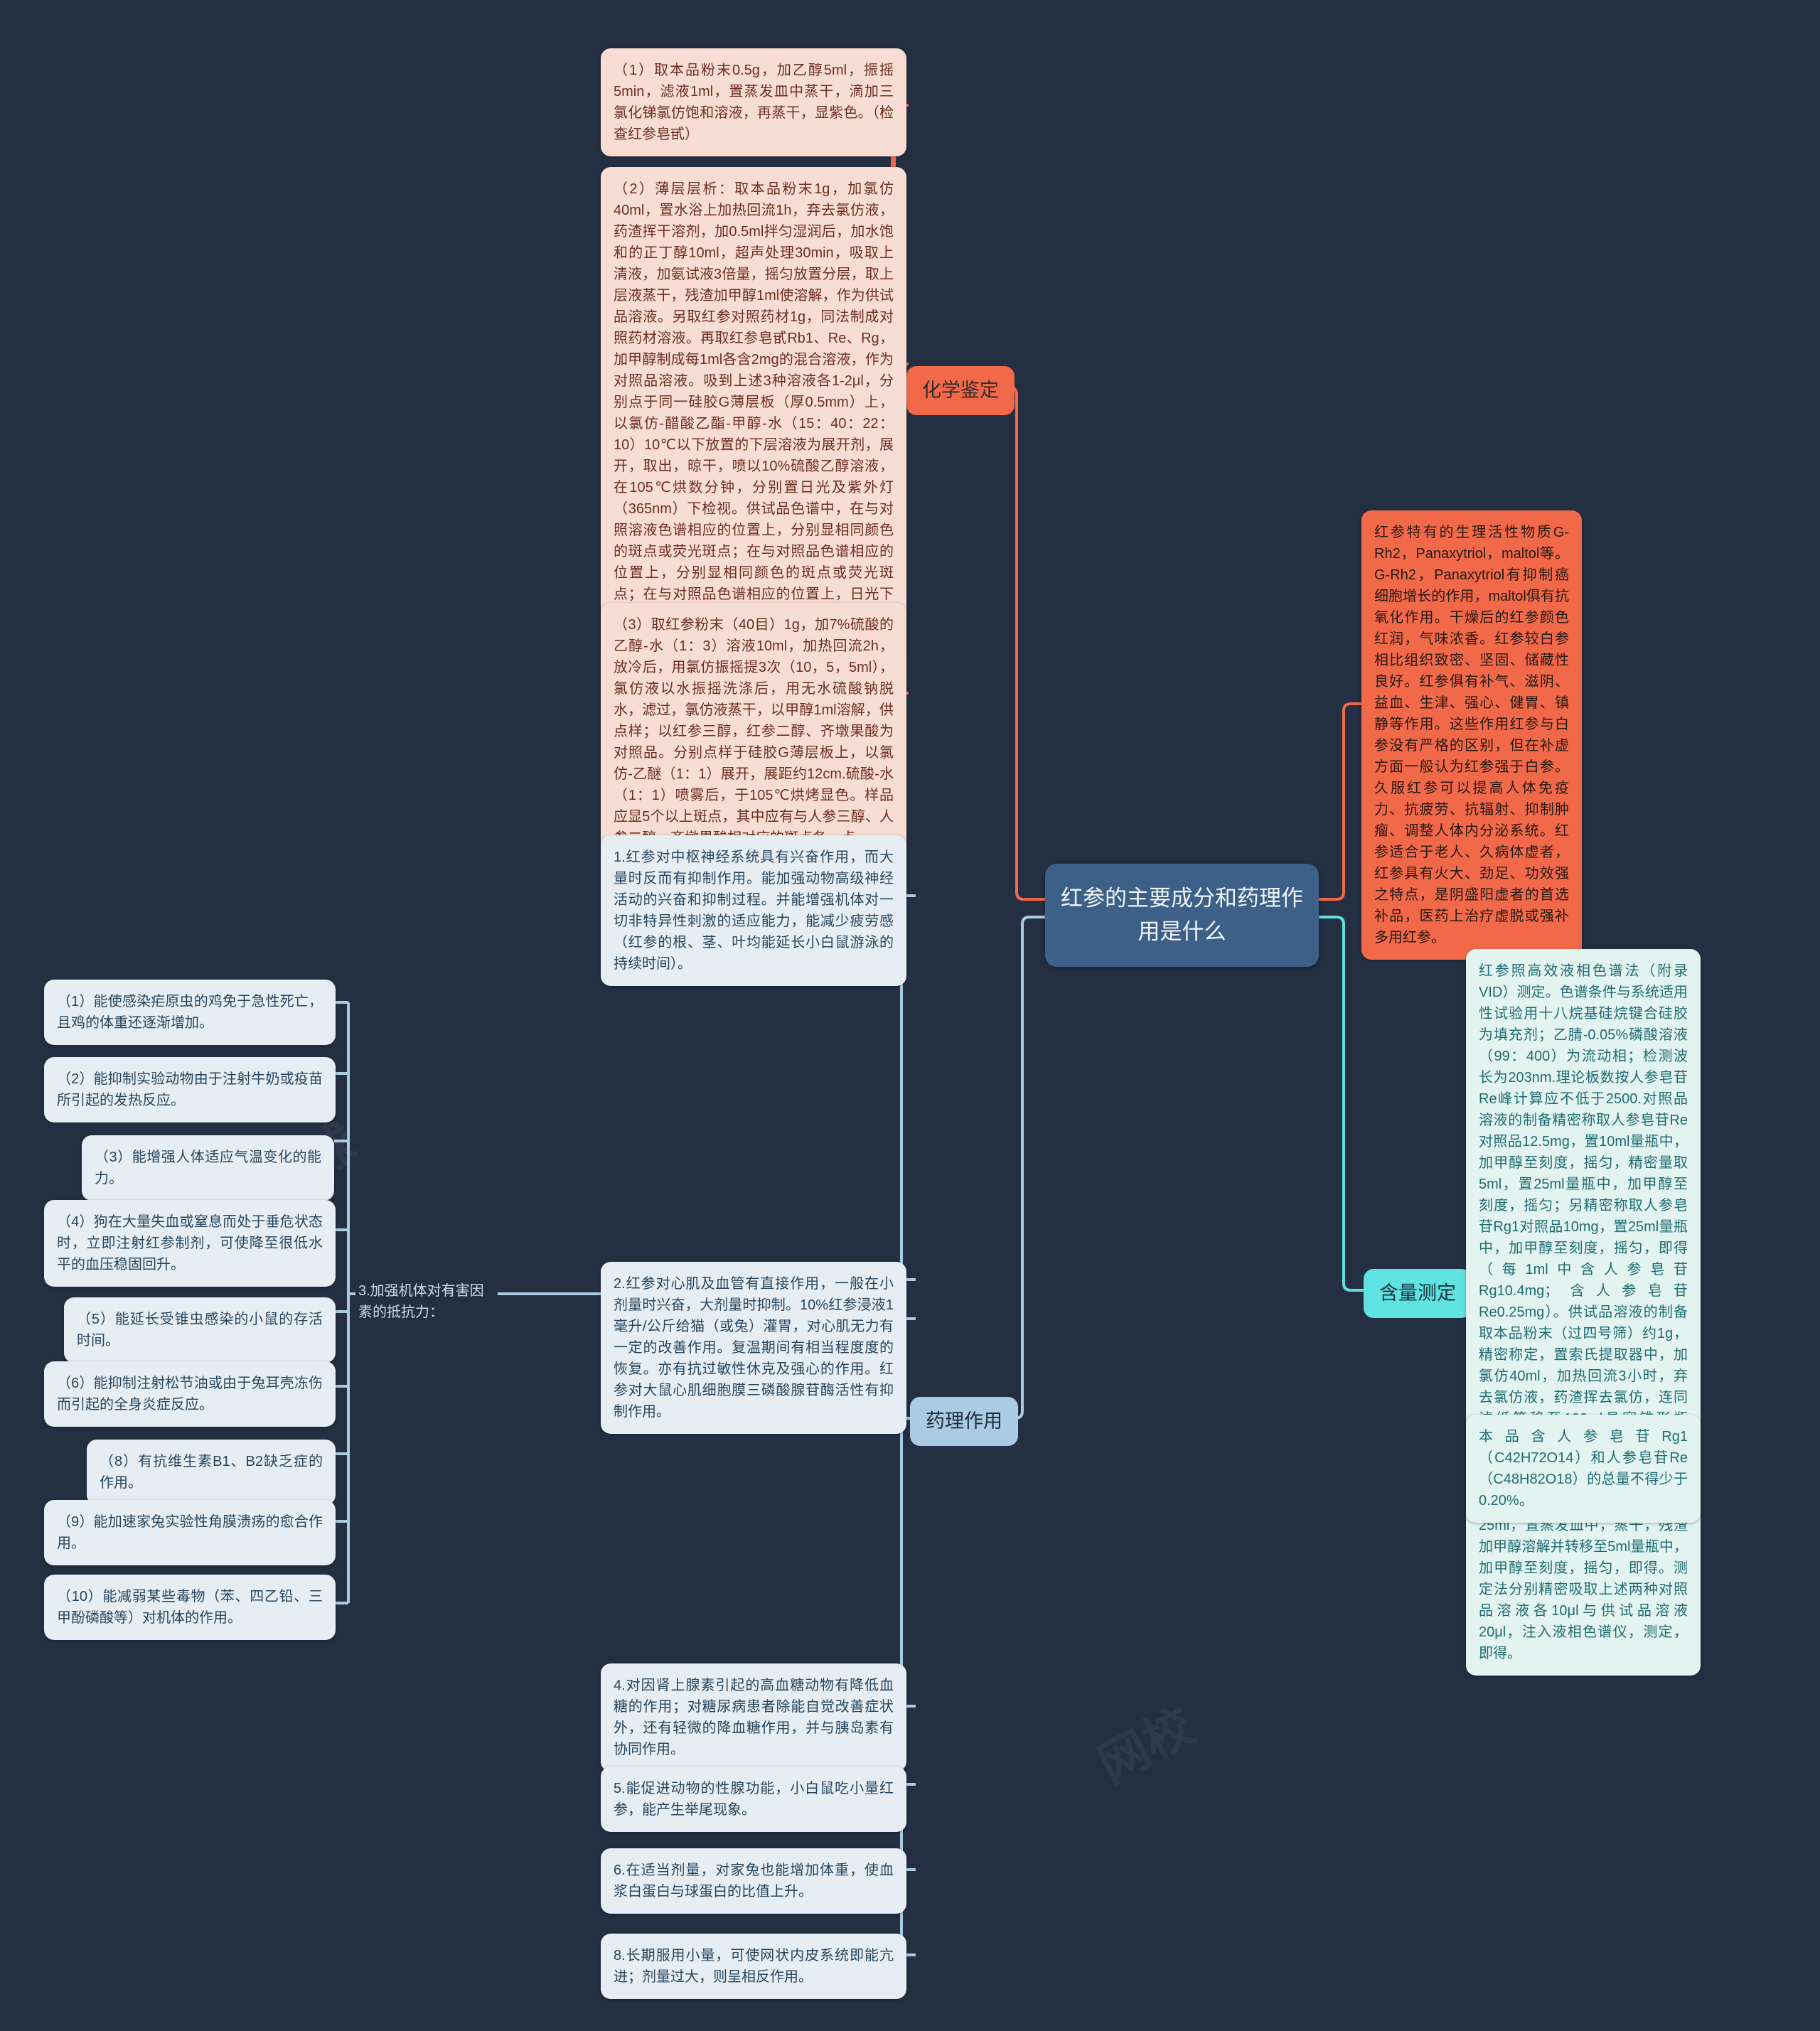 The width and height of the screenshot is (1820, 2031). I want to click on watermark: 网校, so click(1147, 1746).